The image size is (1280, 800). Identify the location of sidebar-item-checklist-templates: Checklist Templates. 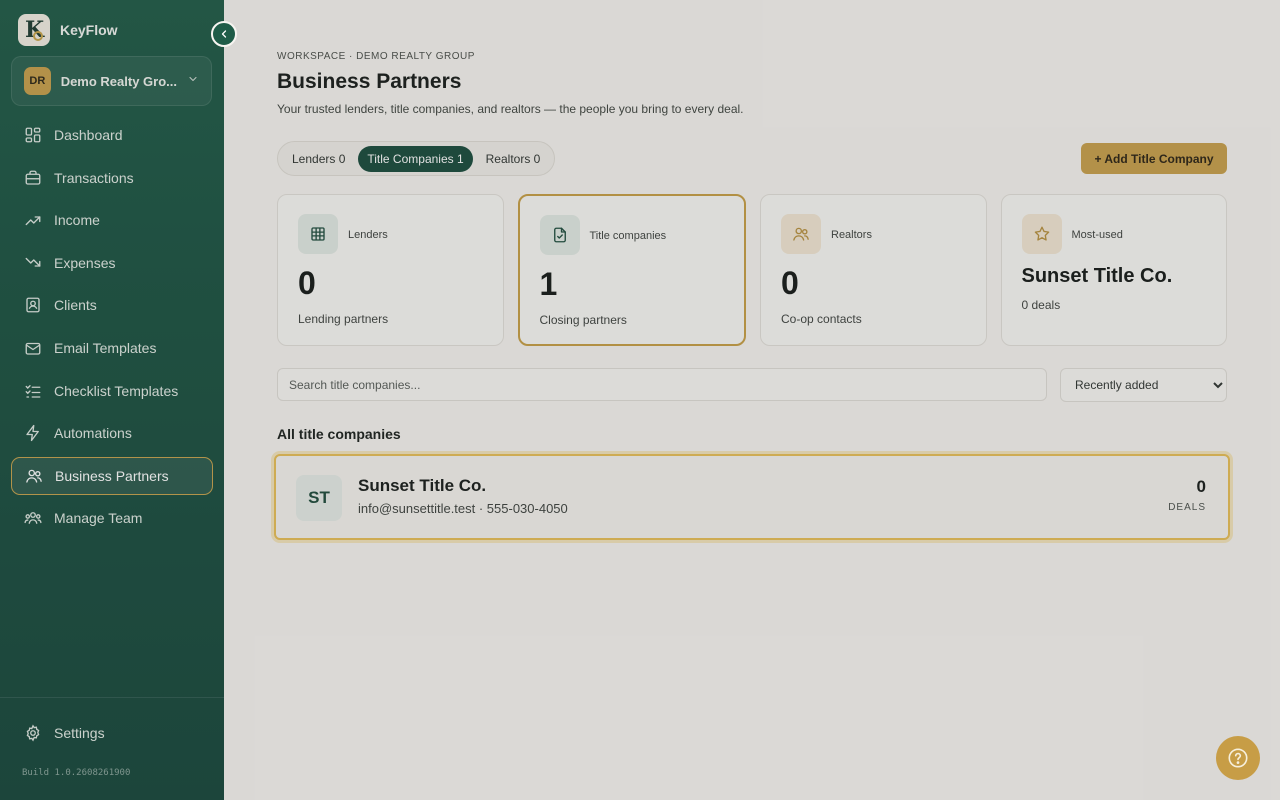
(112, 391).